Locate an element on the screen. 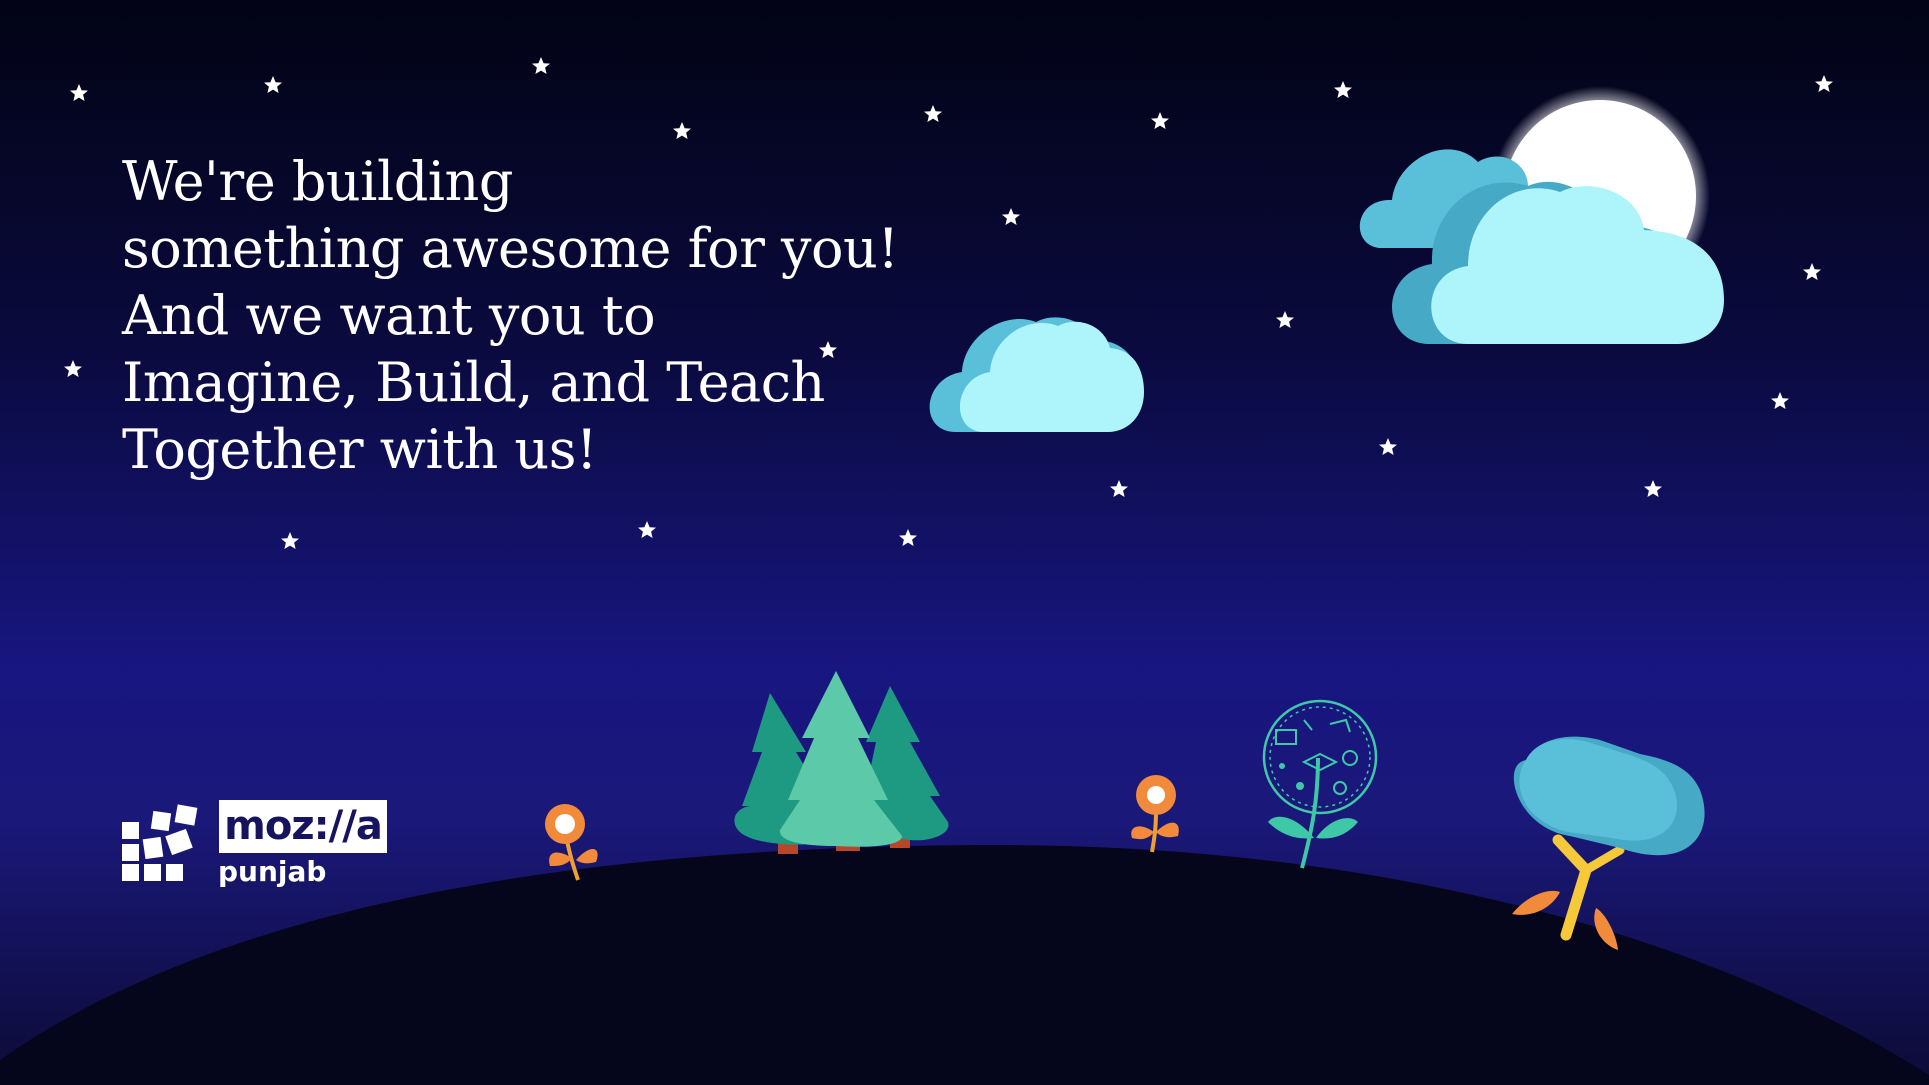 This screenshot has width=1929, height=1085. headline-line: Together with us! is located at coordinates (360, 449).